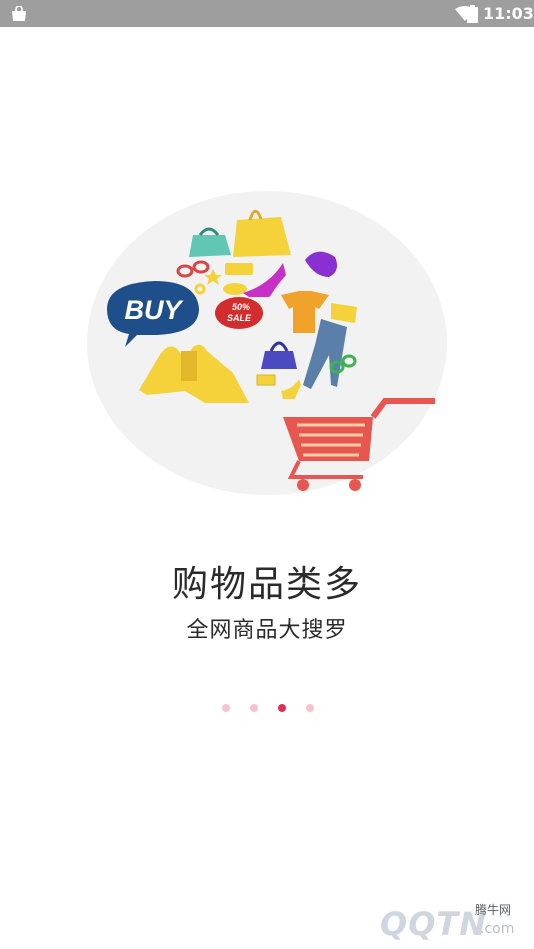 This screenshot has height=949, width=534. I want to click on sale-percent: 50%, so click(241, 307).